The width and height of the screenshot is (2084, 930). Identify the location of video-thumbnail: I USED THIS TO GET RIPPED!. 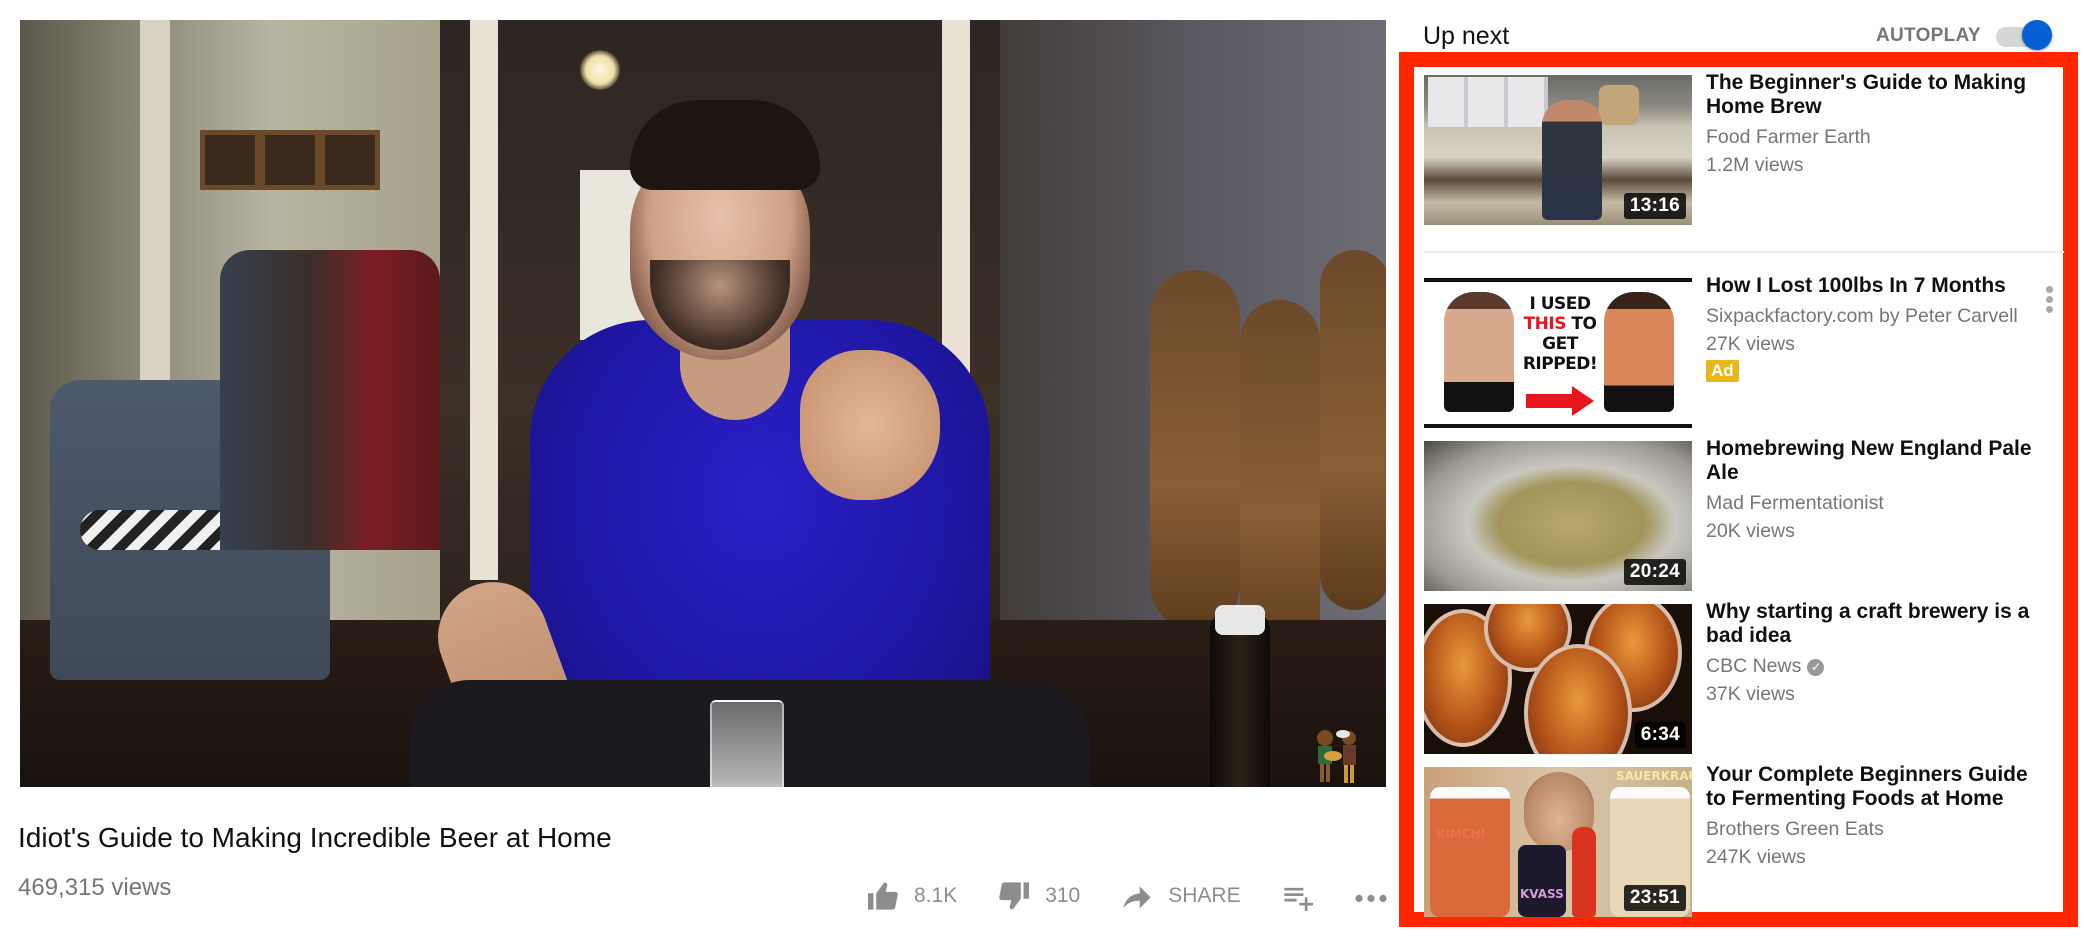
(1558, 353).